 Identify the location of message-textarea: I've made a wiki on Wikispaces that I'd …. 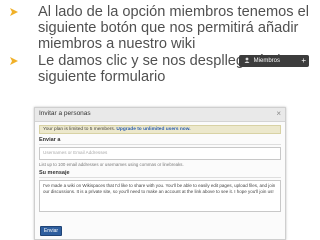
(160, 196).